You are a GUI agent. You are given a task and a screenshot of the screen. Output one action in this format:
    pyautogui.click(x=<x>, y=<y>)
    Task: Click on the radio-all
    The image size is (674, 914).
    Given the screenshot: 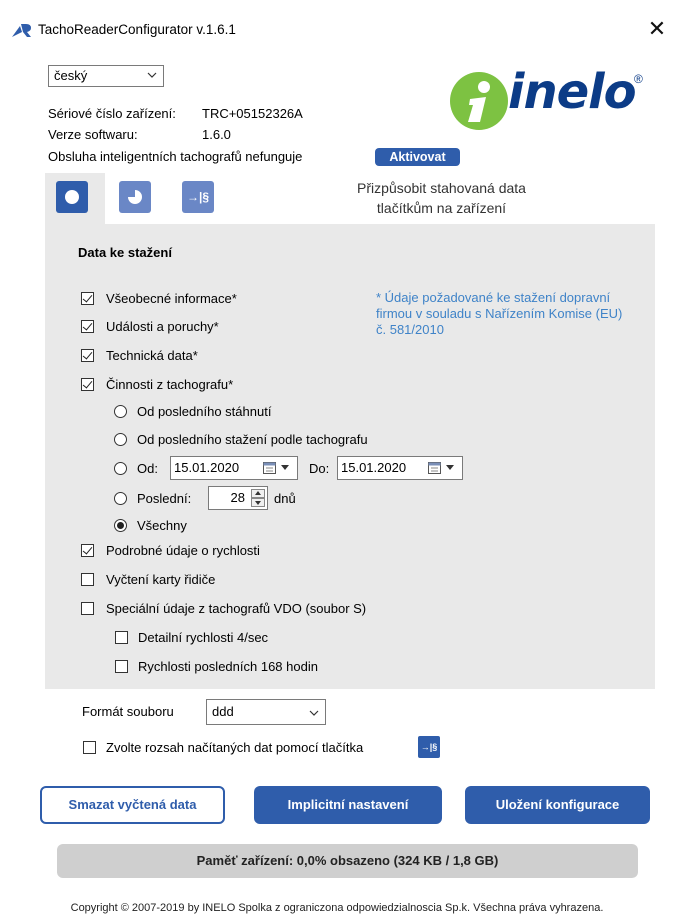 What is the action you would take?
    pyautogui.click(x=120, y=525)
    